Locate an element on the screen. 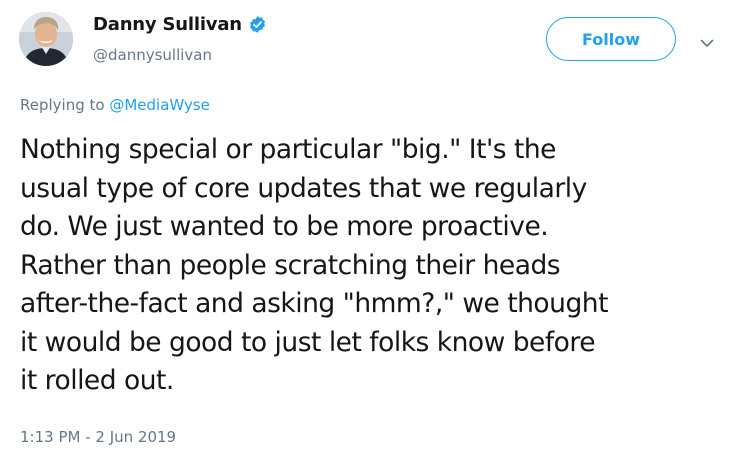 The width and height of the screenshot is (741, 464). author-name-row: Danny Sullivan is located at coordinates (180, 24).